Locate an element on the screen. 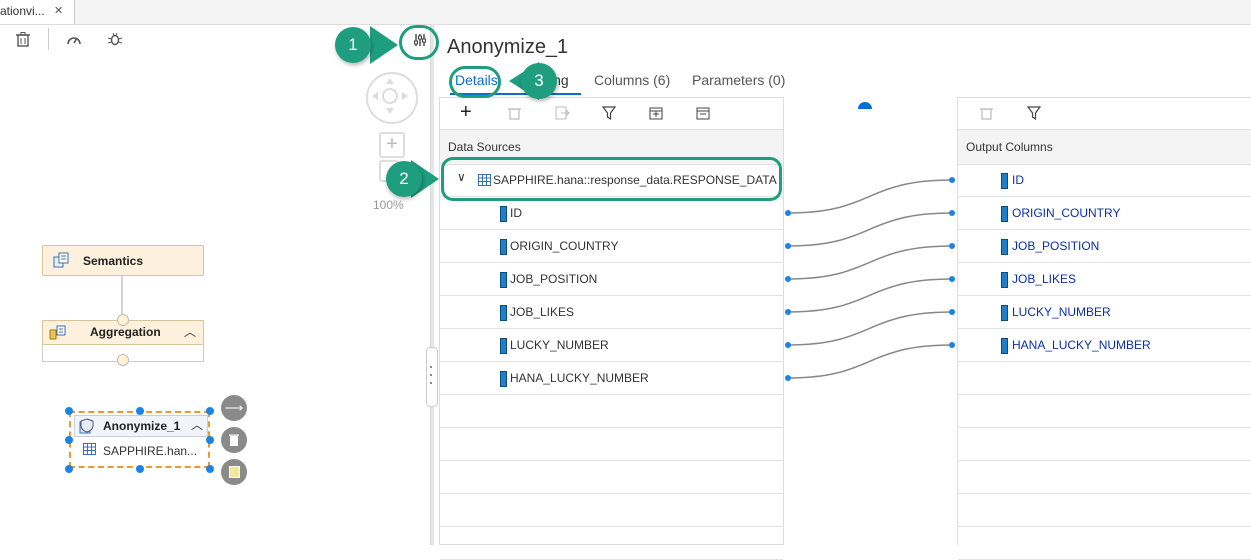 The width and height of the screenshot is (1251, 560). anonymize-node-label: Anonymize_1 is located at coordinates (142, 426).